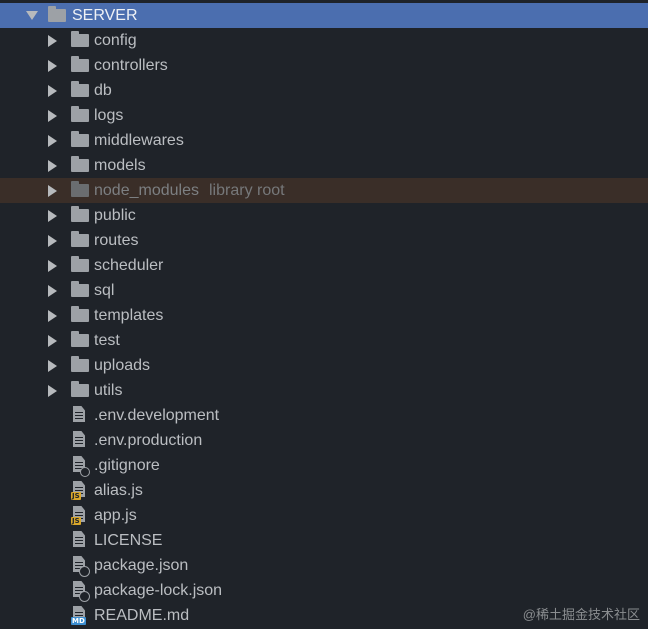 The image size is (648, 629). I want to click on folder-row-routes: routes, so click(324, 240).